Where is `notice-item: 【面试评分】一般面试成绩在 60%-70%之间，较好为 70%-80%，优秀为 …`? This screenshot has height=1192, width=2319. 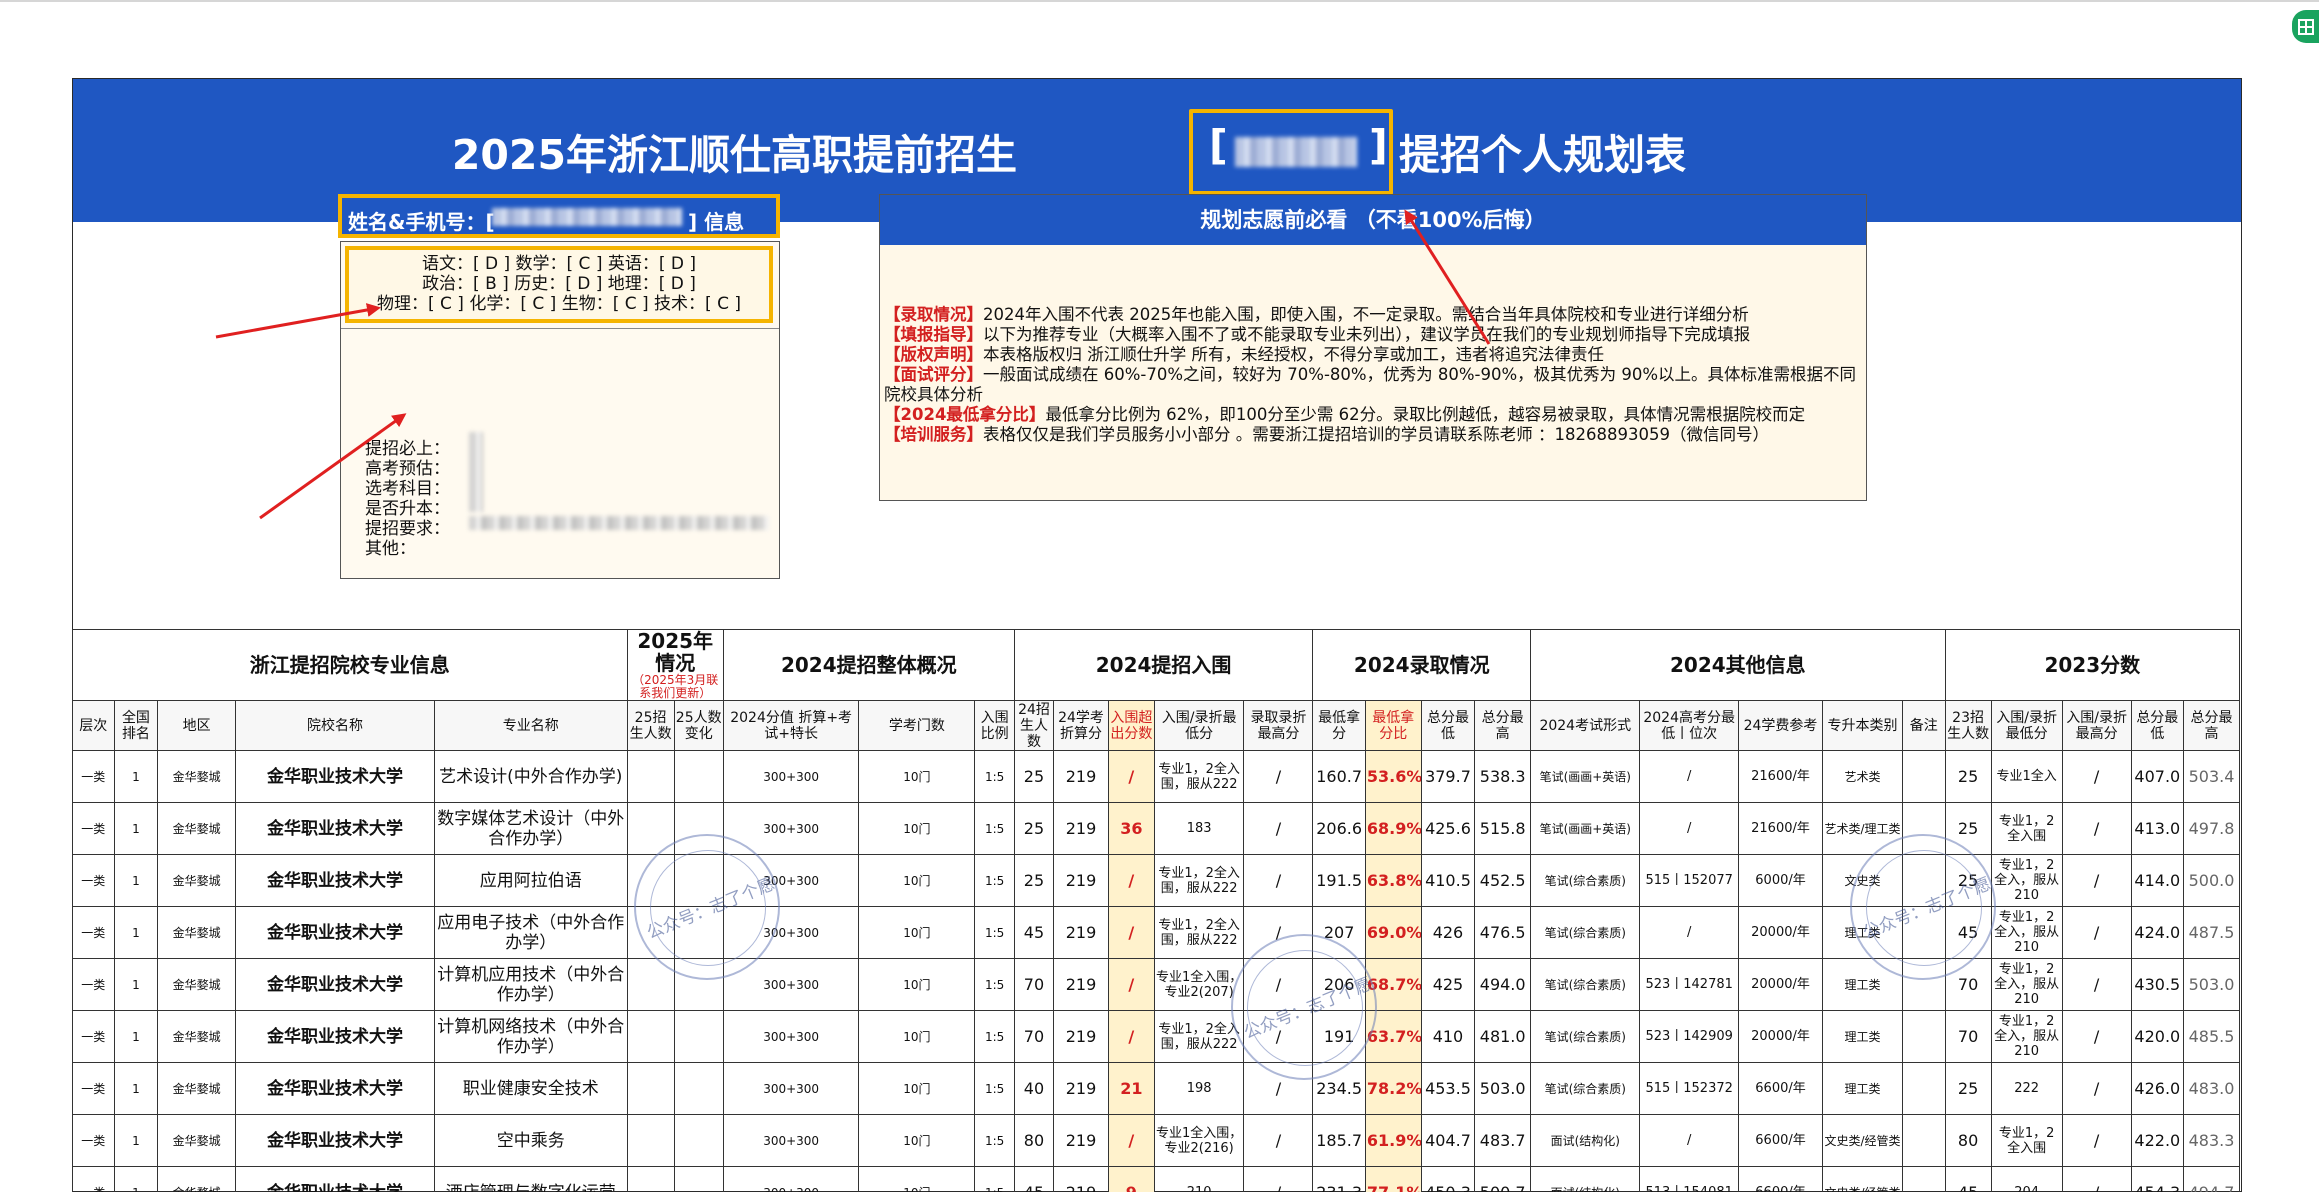
notice-item: 【面试评分】一般面试成绩在 60%-70%之间，较好为 70%-80%，优秀为 … is located at coordinates (1370, 374).